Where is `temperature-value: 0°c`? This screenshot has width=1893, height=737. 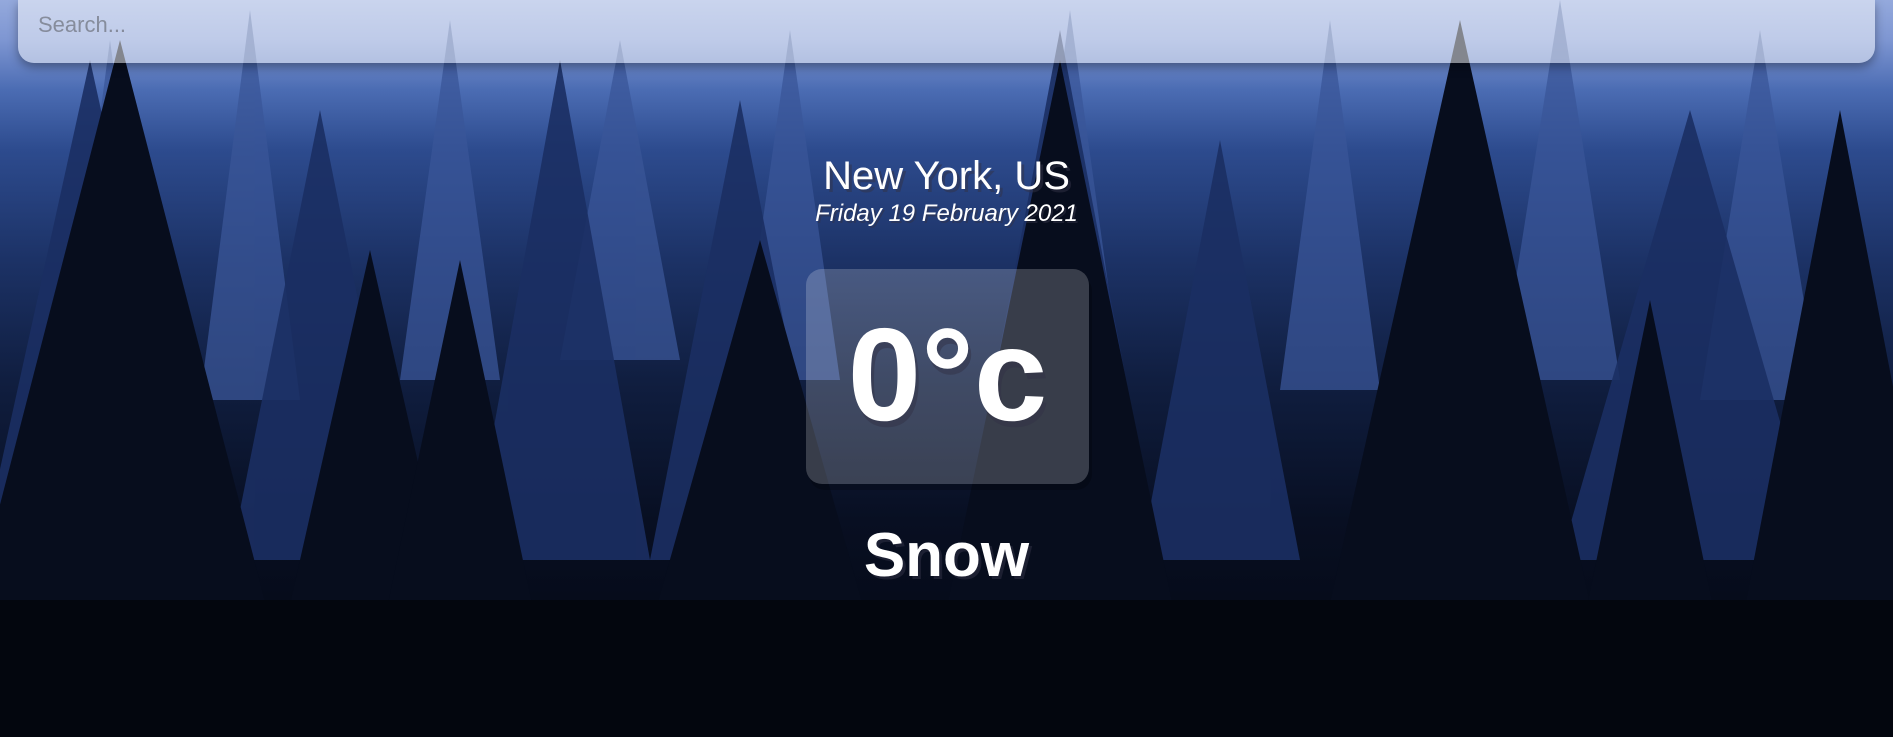 temperature-value: 0°c is located at coordinates (947, 374).